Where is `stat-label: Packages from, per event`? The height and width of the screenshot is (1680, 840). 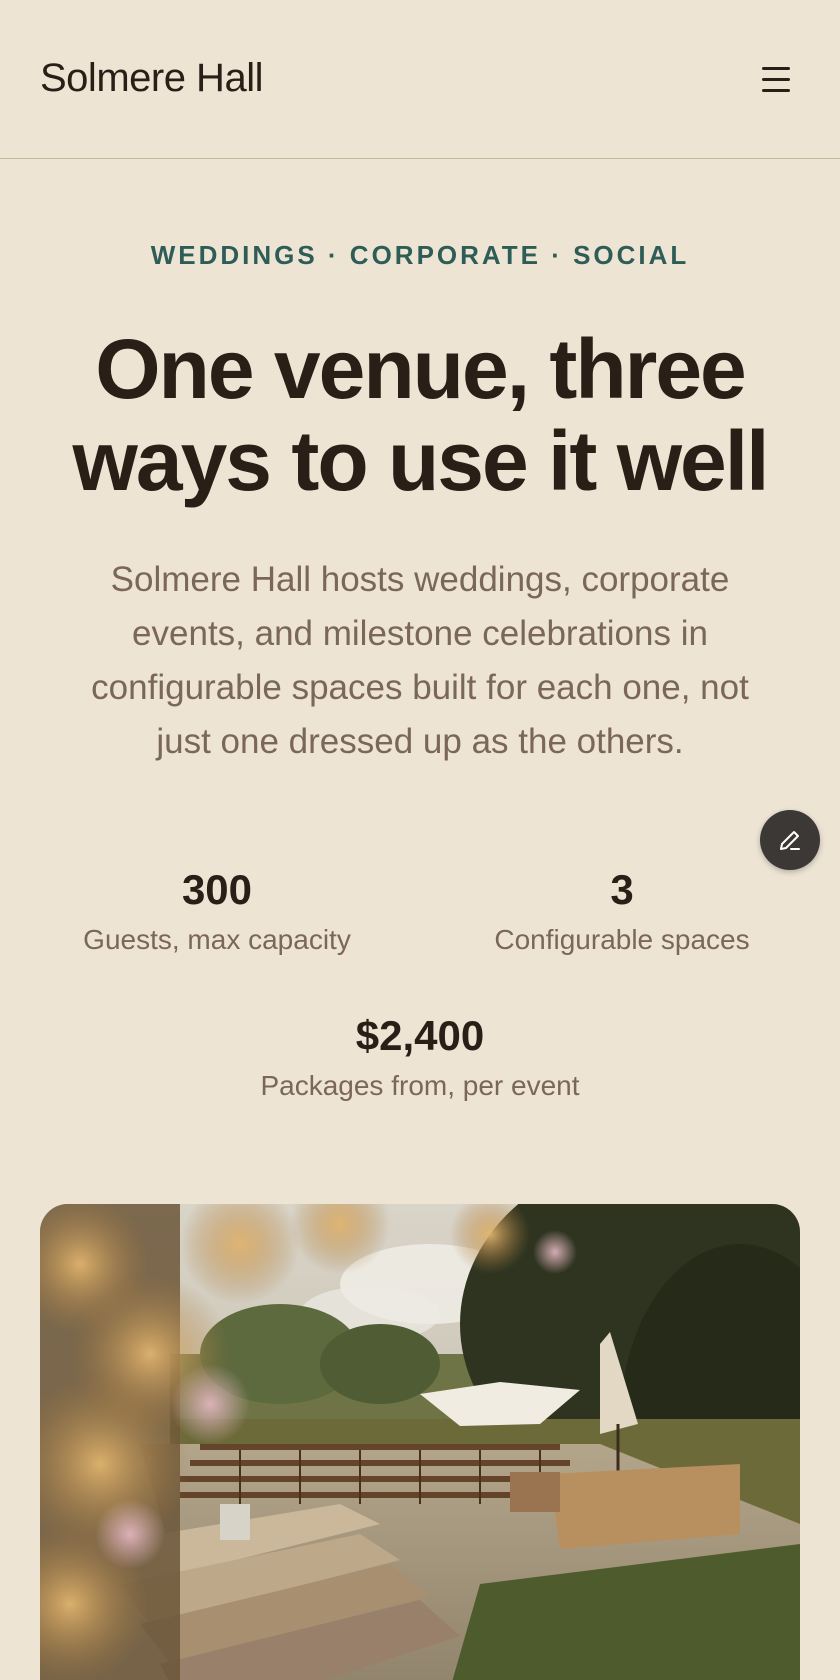
stat-label: Packages from, per event is located at coordinates (420, 1085).